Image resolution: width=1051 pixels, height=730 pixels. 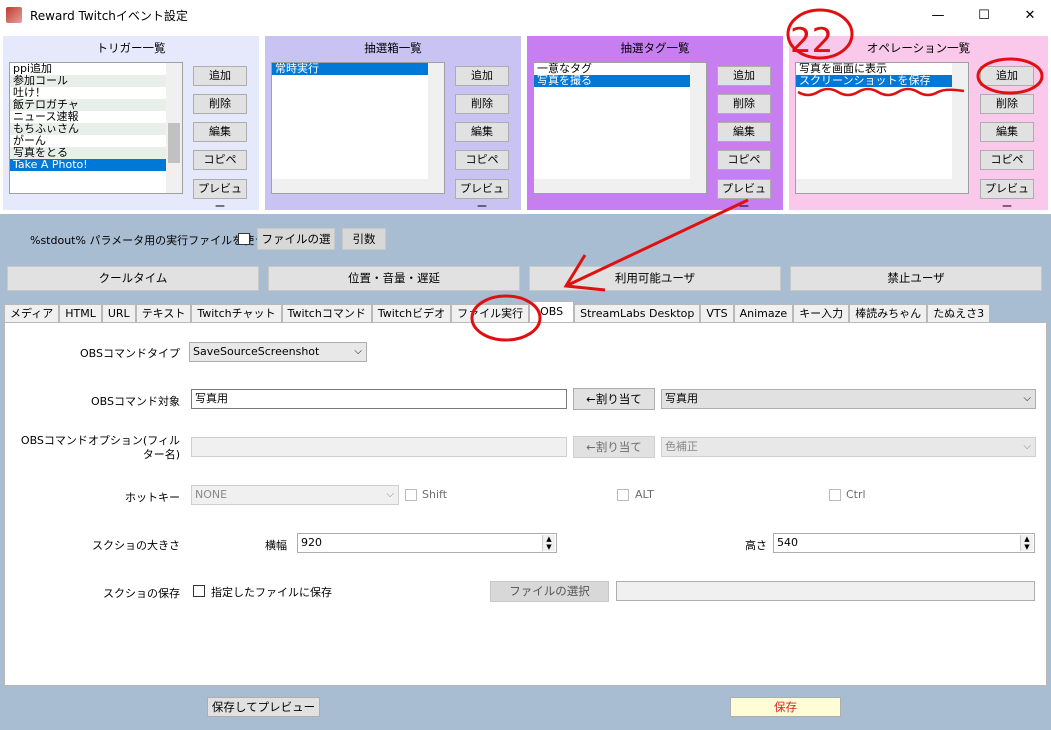 What do you see at coordinates (549, 591) in the screenshot?
I see `file-select-button: ファイルの選択` at bounding box center [549, 591].